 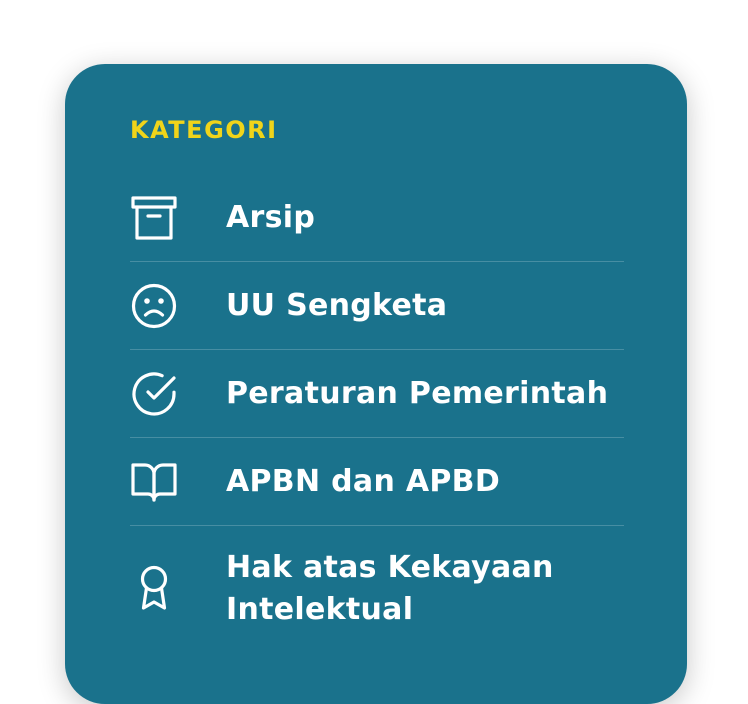 I want to click on sad-face-icon, so click(x=154, y=306).